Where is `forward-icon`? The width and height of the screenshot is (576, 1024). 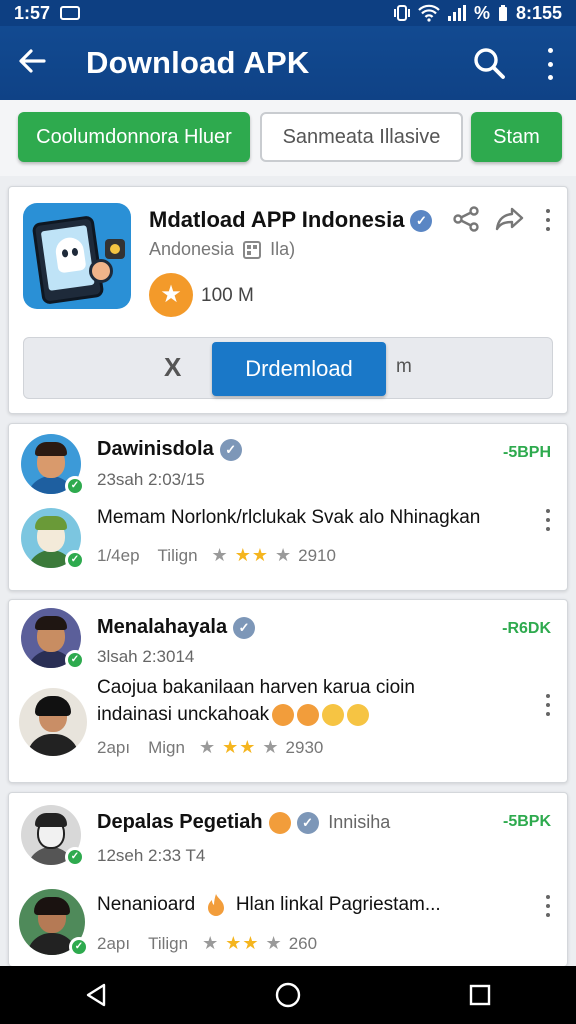 forward-icon is located at coordinates (510, 219).